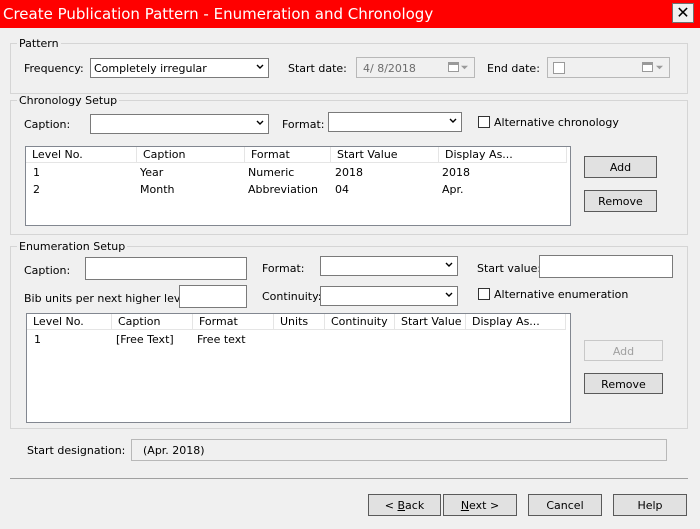  I want to click on footer-separator, so click(349, 478).